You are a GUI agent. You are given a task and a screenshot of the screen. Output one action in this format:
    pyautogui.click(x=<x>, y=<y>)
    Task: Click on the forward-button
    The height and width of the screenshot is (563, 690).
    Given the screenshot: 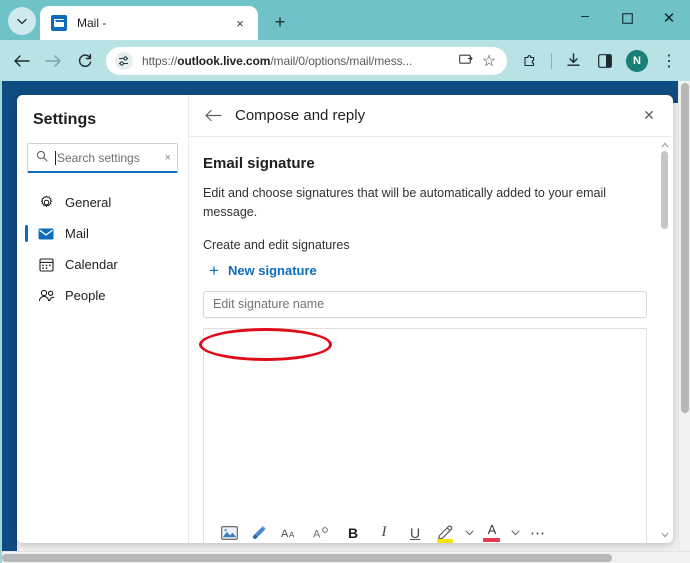 What is the action you would take?
    pyautogui.click(x=53, y=61)
    